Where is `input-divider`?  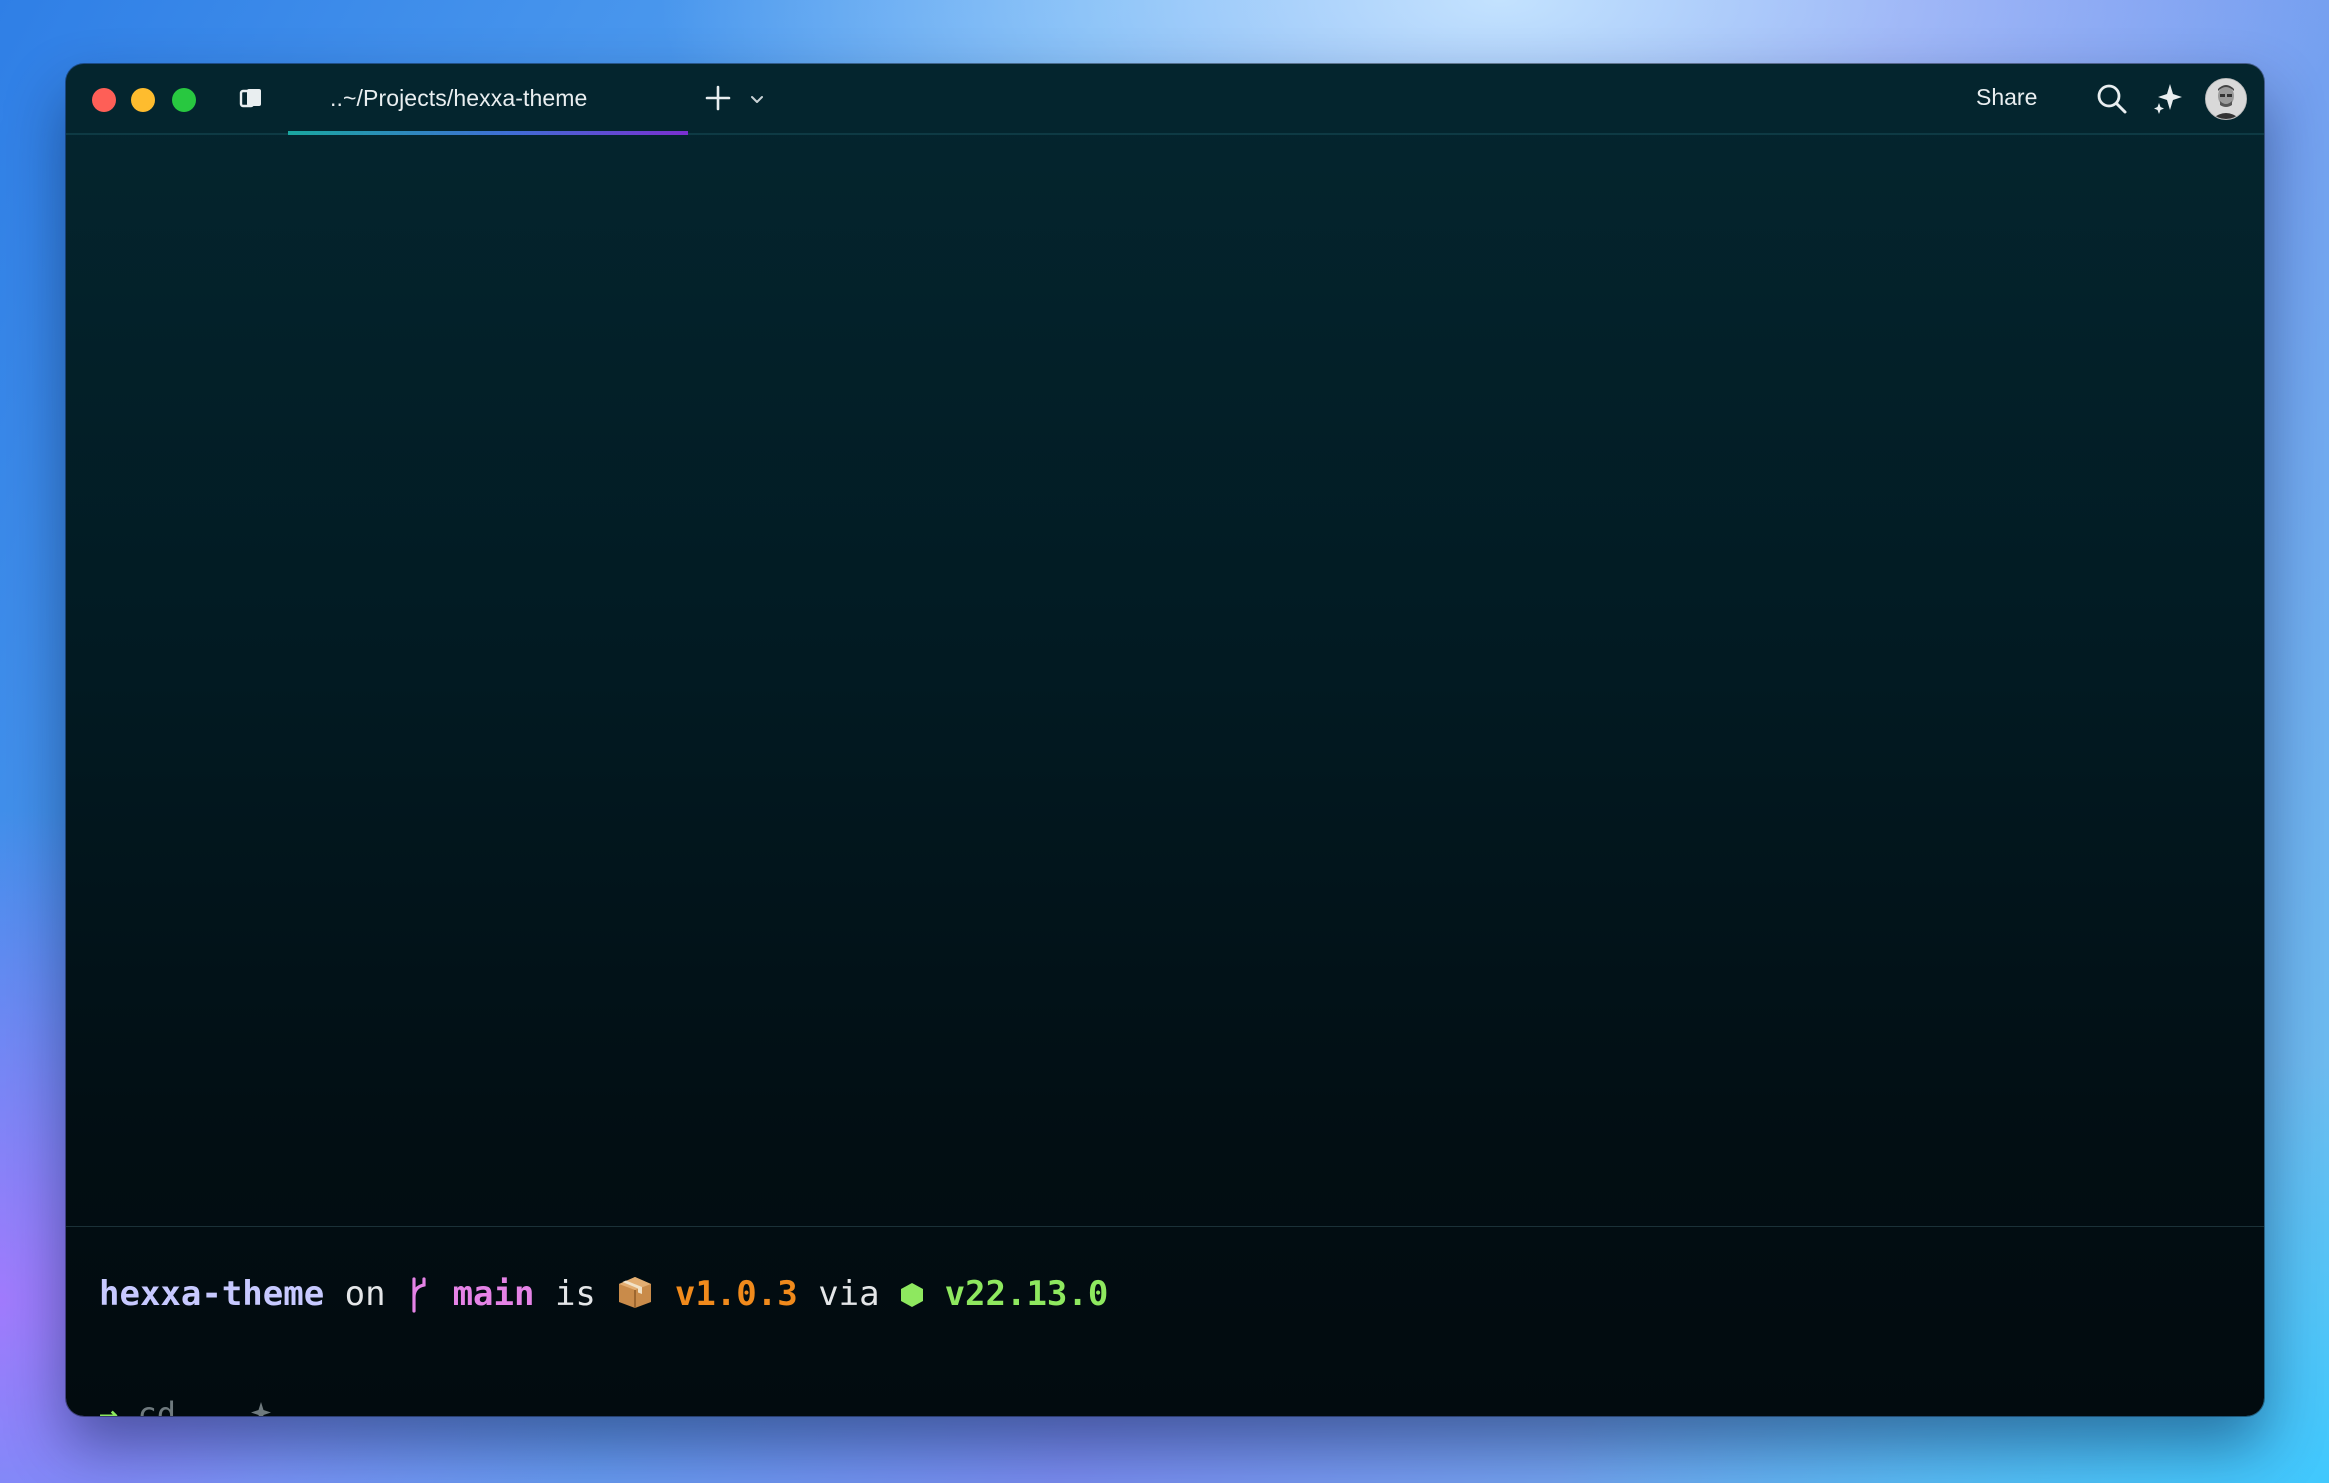 input-divider is located at coordinates (1165, 1226).